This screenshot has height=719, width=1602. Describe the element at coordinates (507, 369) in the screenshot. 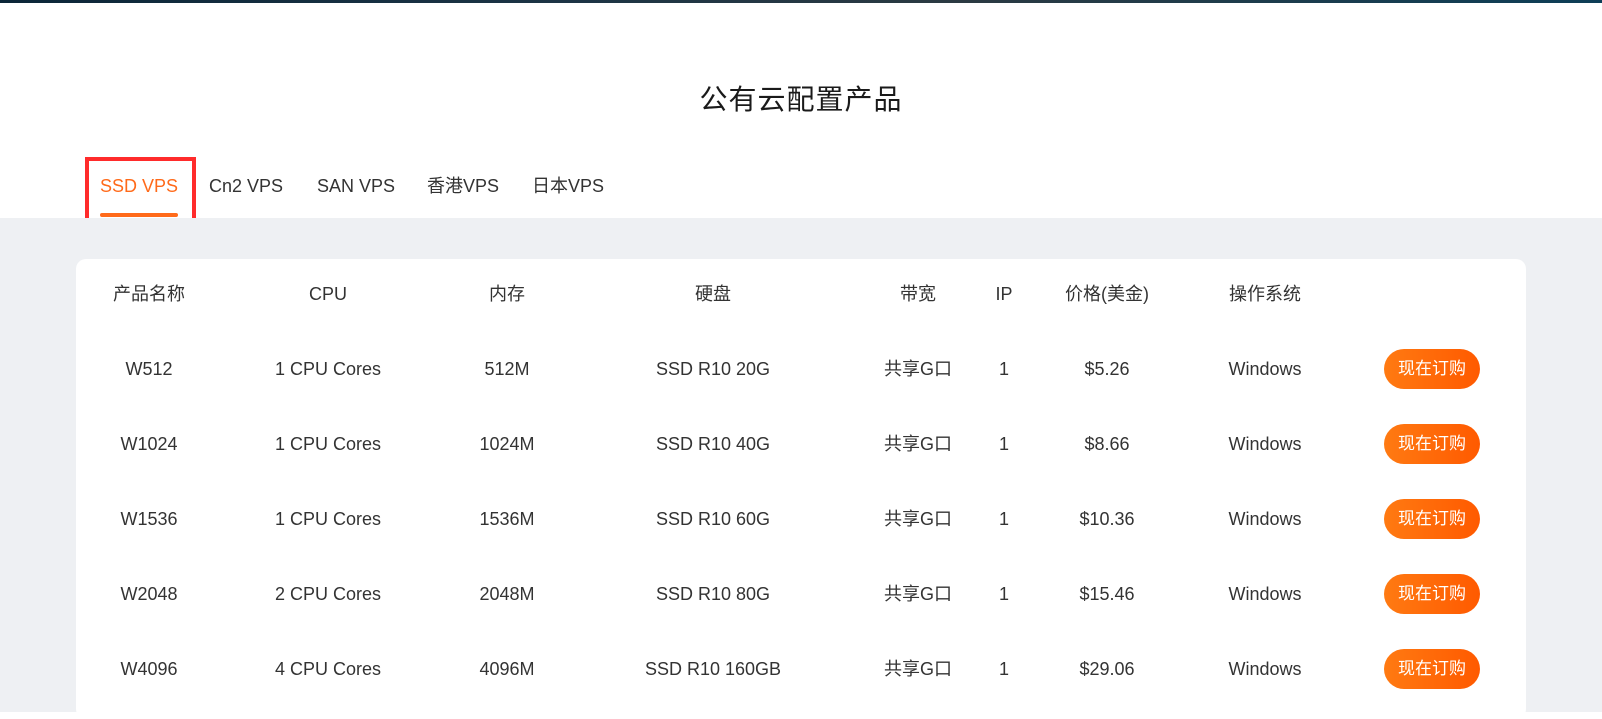

I see `cell-memory: 512M` at that location.